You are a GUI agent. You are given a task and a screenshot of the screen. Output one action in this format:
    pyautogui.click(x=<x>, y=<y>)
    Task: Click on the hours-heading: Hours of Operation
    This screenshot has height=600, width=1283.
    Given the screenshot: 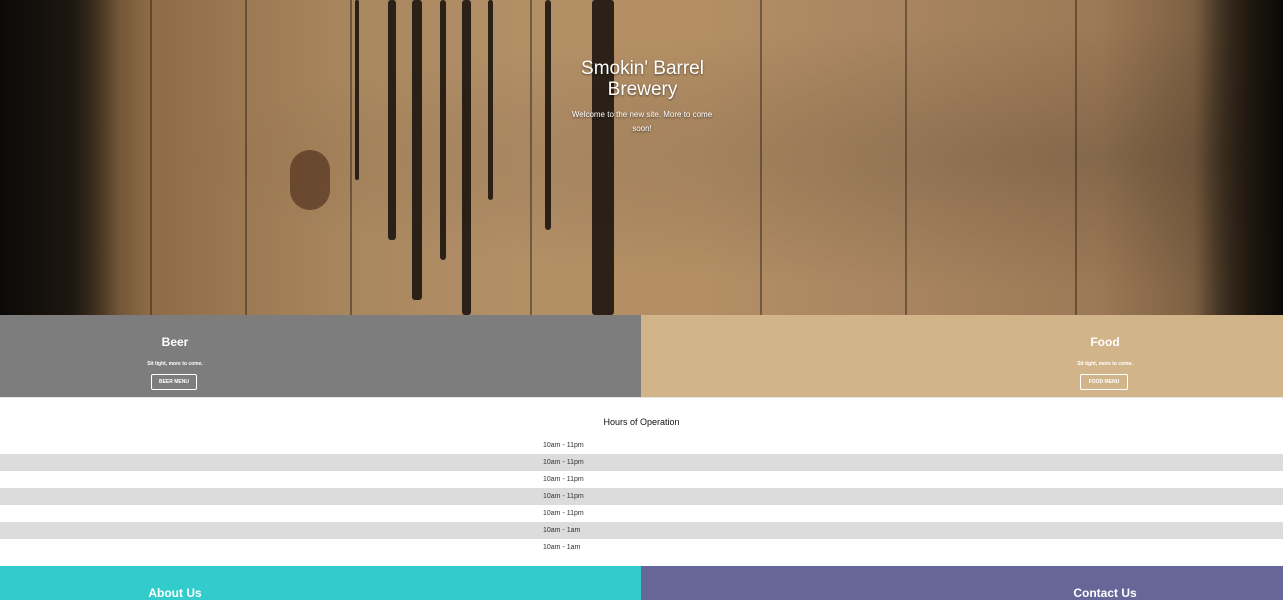 What is the action you would take?
    pyautogui.click(x=641, y=422)
    